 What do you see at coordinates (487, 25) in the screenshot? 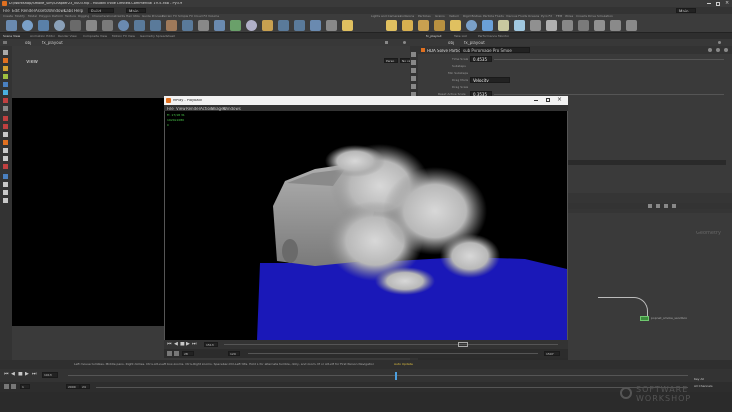
I see `sky-light-icon` at bounding box center [487, 25].